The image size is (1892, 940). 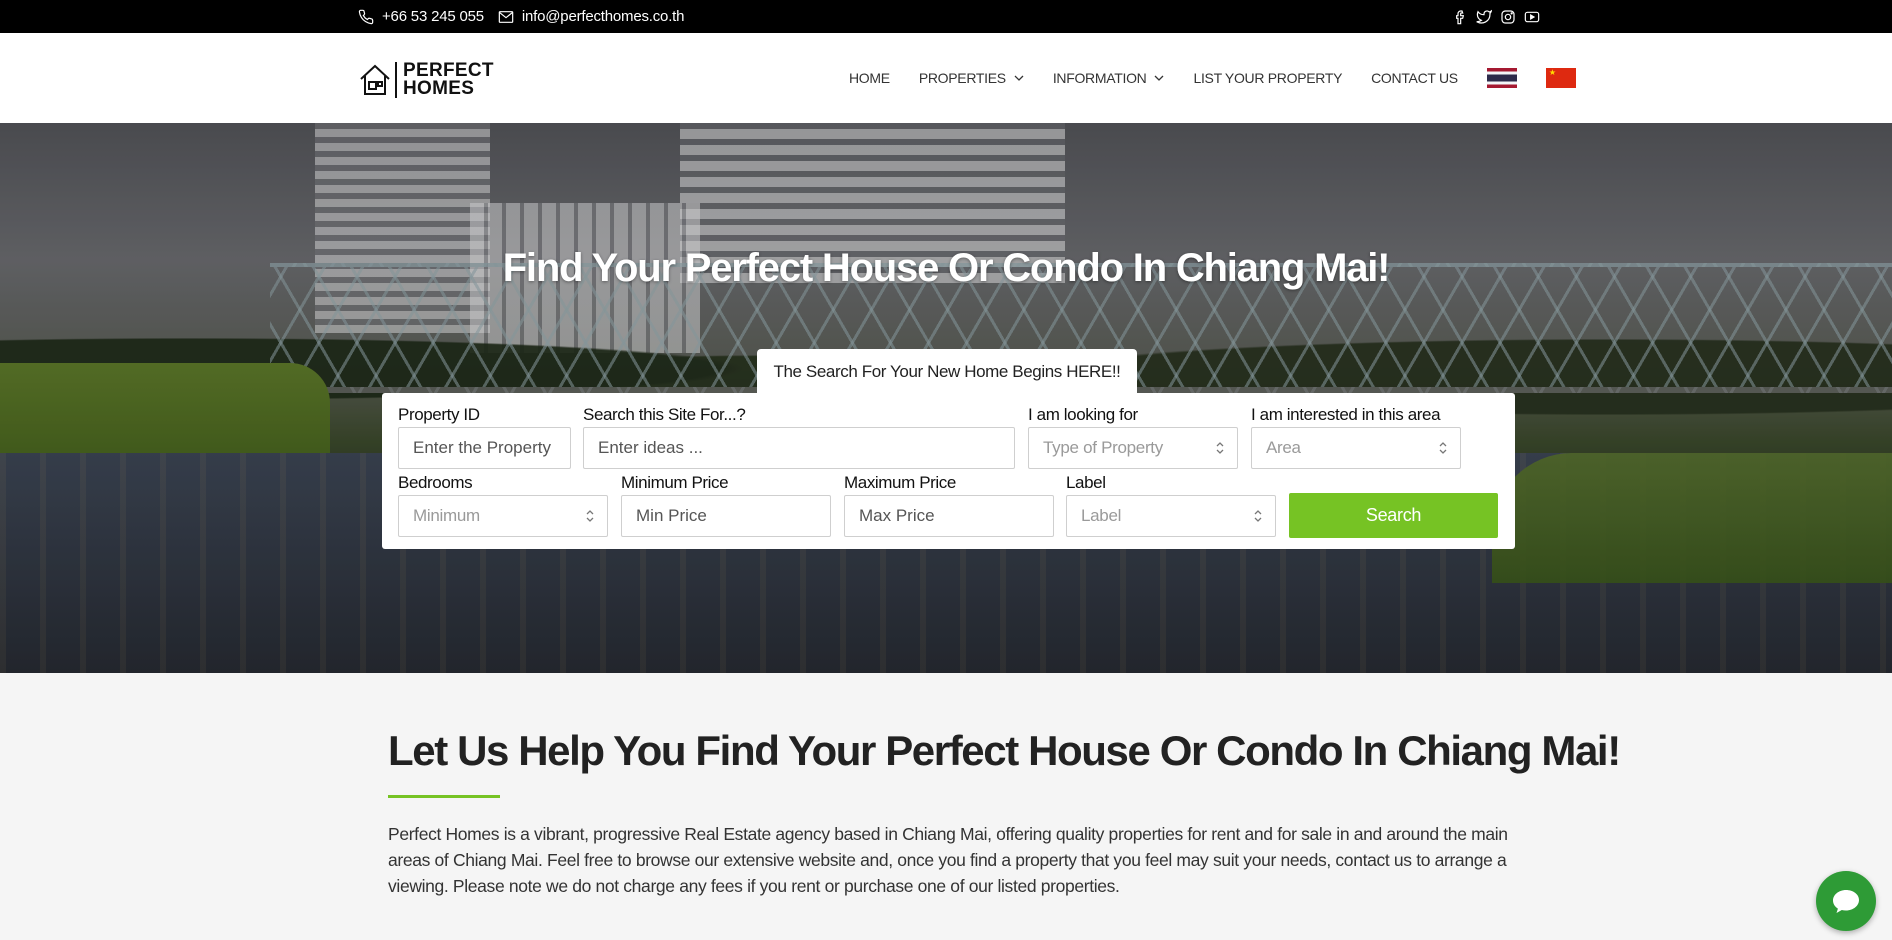 What do you see at coordinates (444, 796) in the screenshot?
I see `heading-underline` at bounding box center [444, 796].